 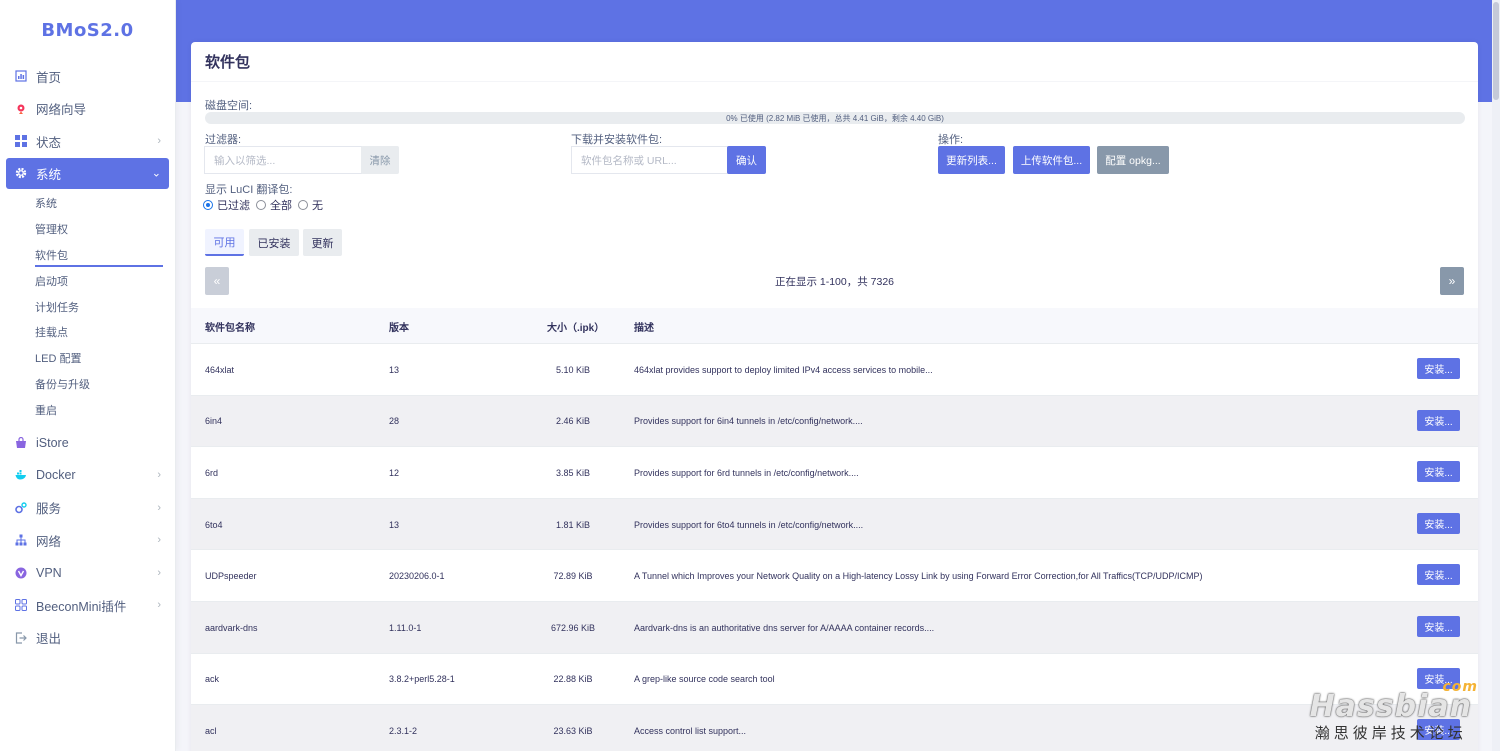 I want to click on page-scrollbar, so click(x=1496, y=375).